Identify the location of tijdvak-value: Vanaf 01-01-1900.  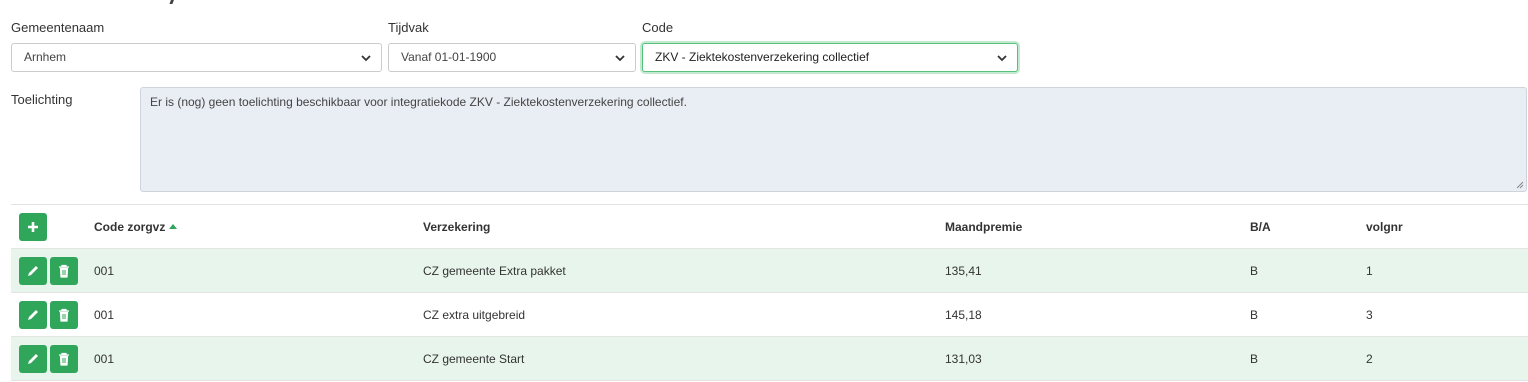
(449, 57).